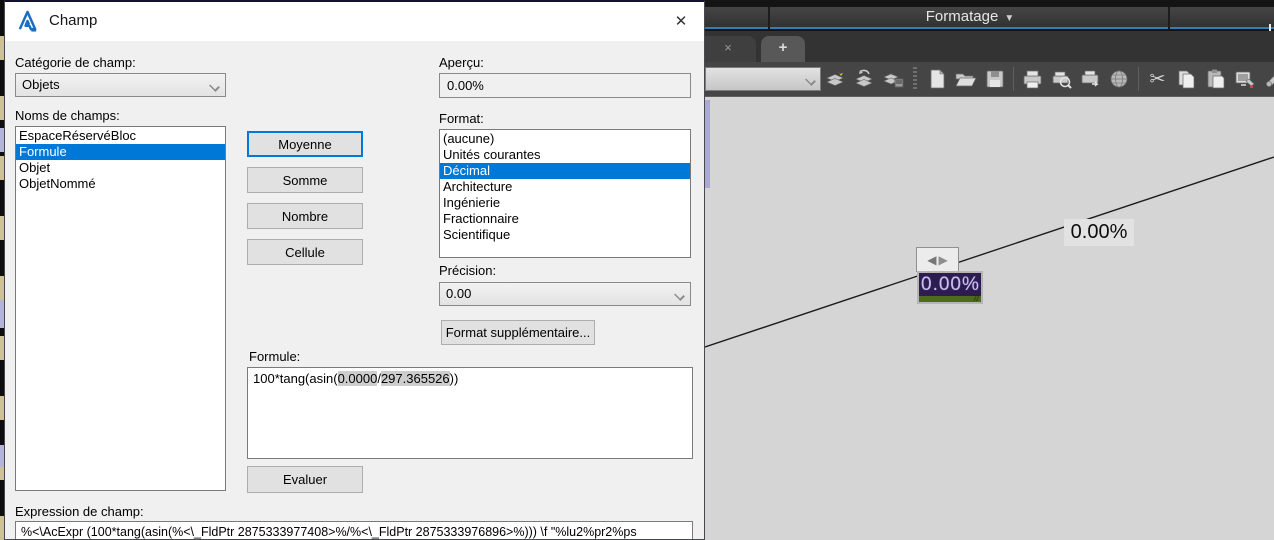 This screenshot has height=540, width=1274. I want to click on close-icon: ×, so click(728, 47).